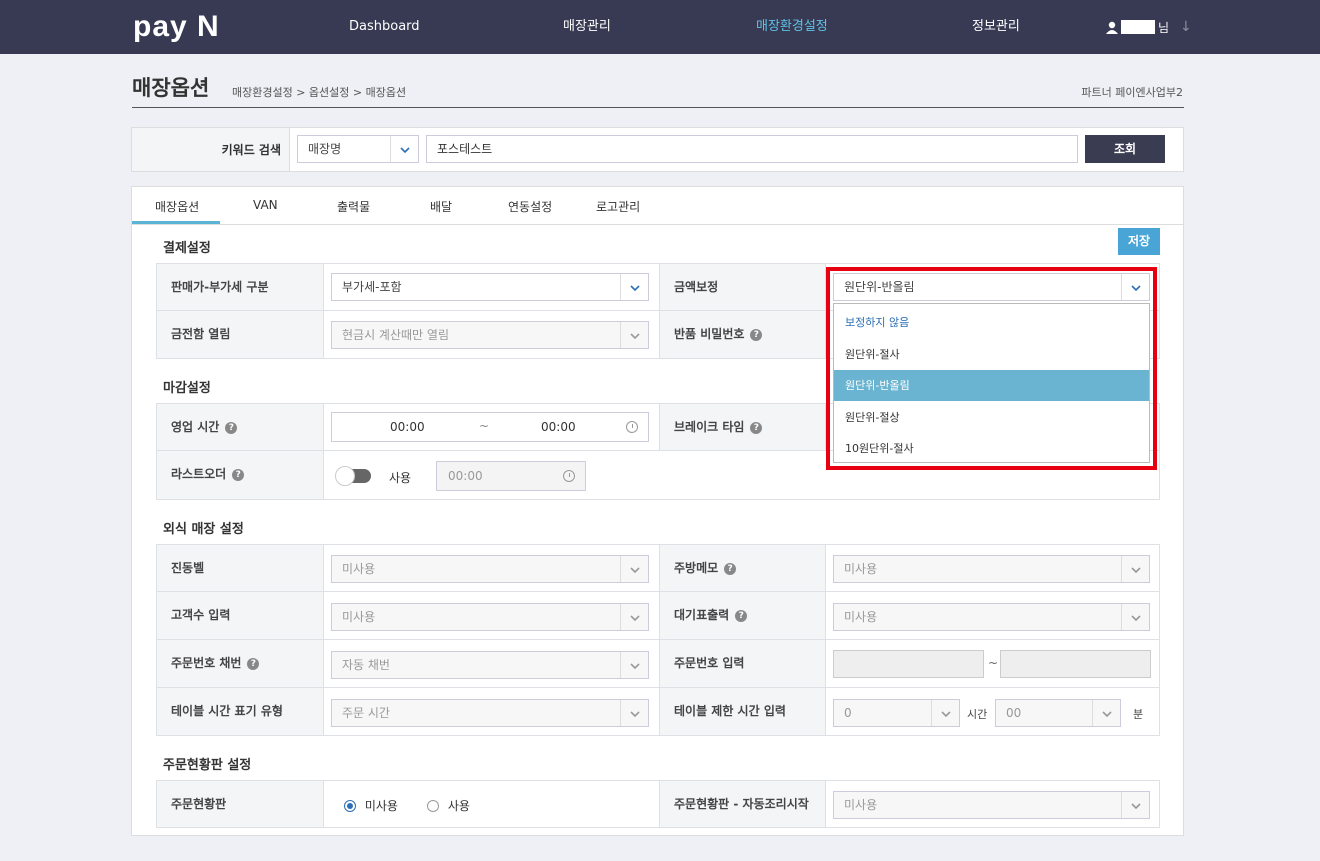 The width and height of the screenshot is (1320, 861). What do you see at coordinates (366, 665) in the screenshot?
I see `select-value: 자동 채번` at bounding box center [366, 665].